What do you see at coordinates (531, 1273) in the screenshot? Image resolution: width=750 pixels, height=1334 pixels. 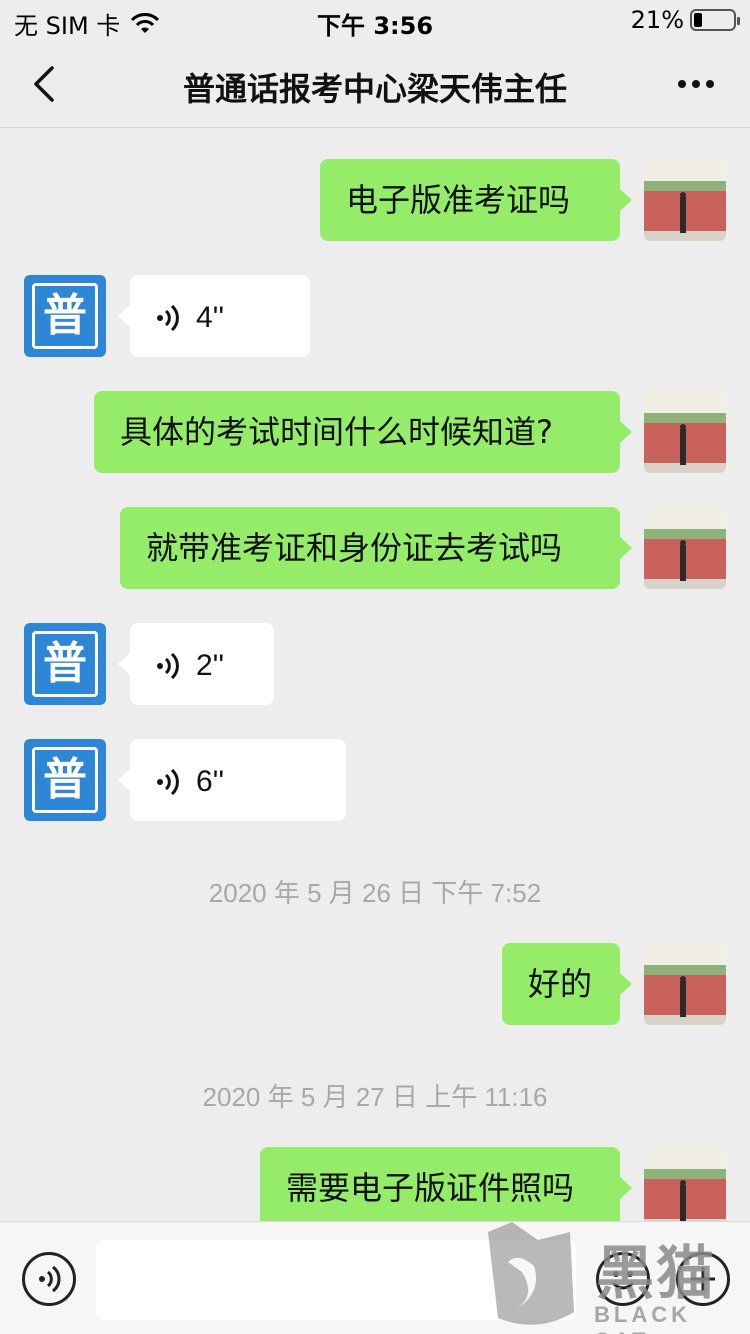 I see `cat-logo-icon` at bounding box center [531, 1273].